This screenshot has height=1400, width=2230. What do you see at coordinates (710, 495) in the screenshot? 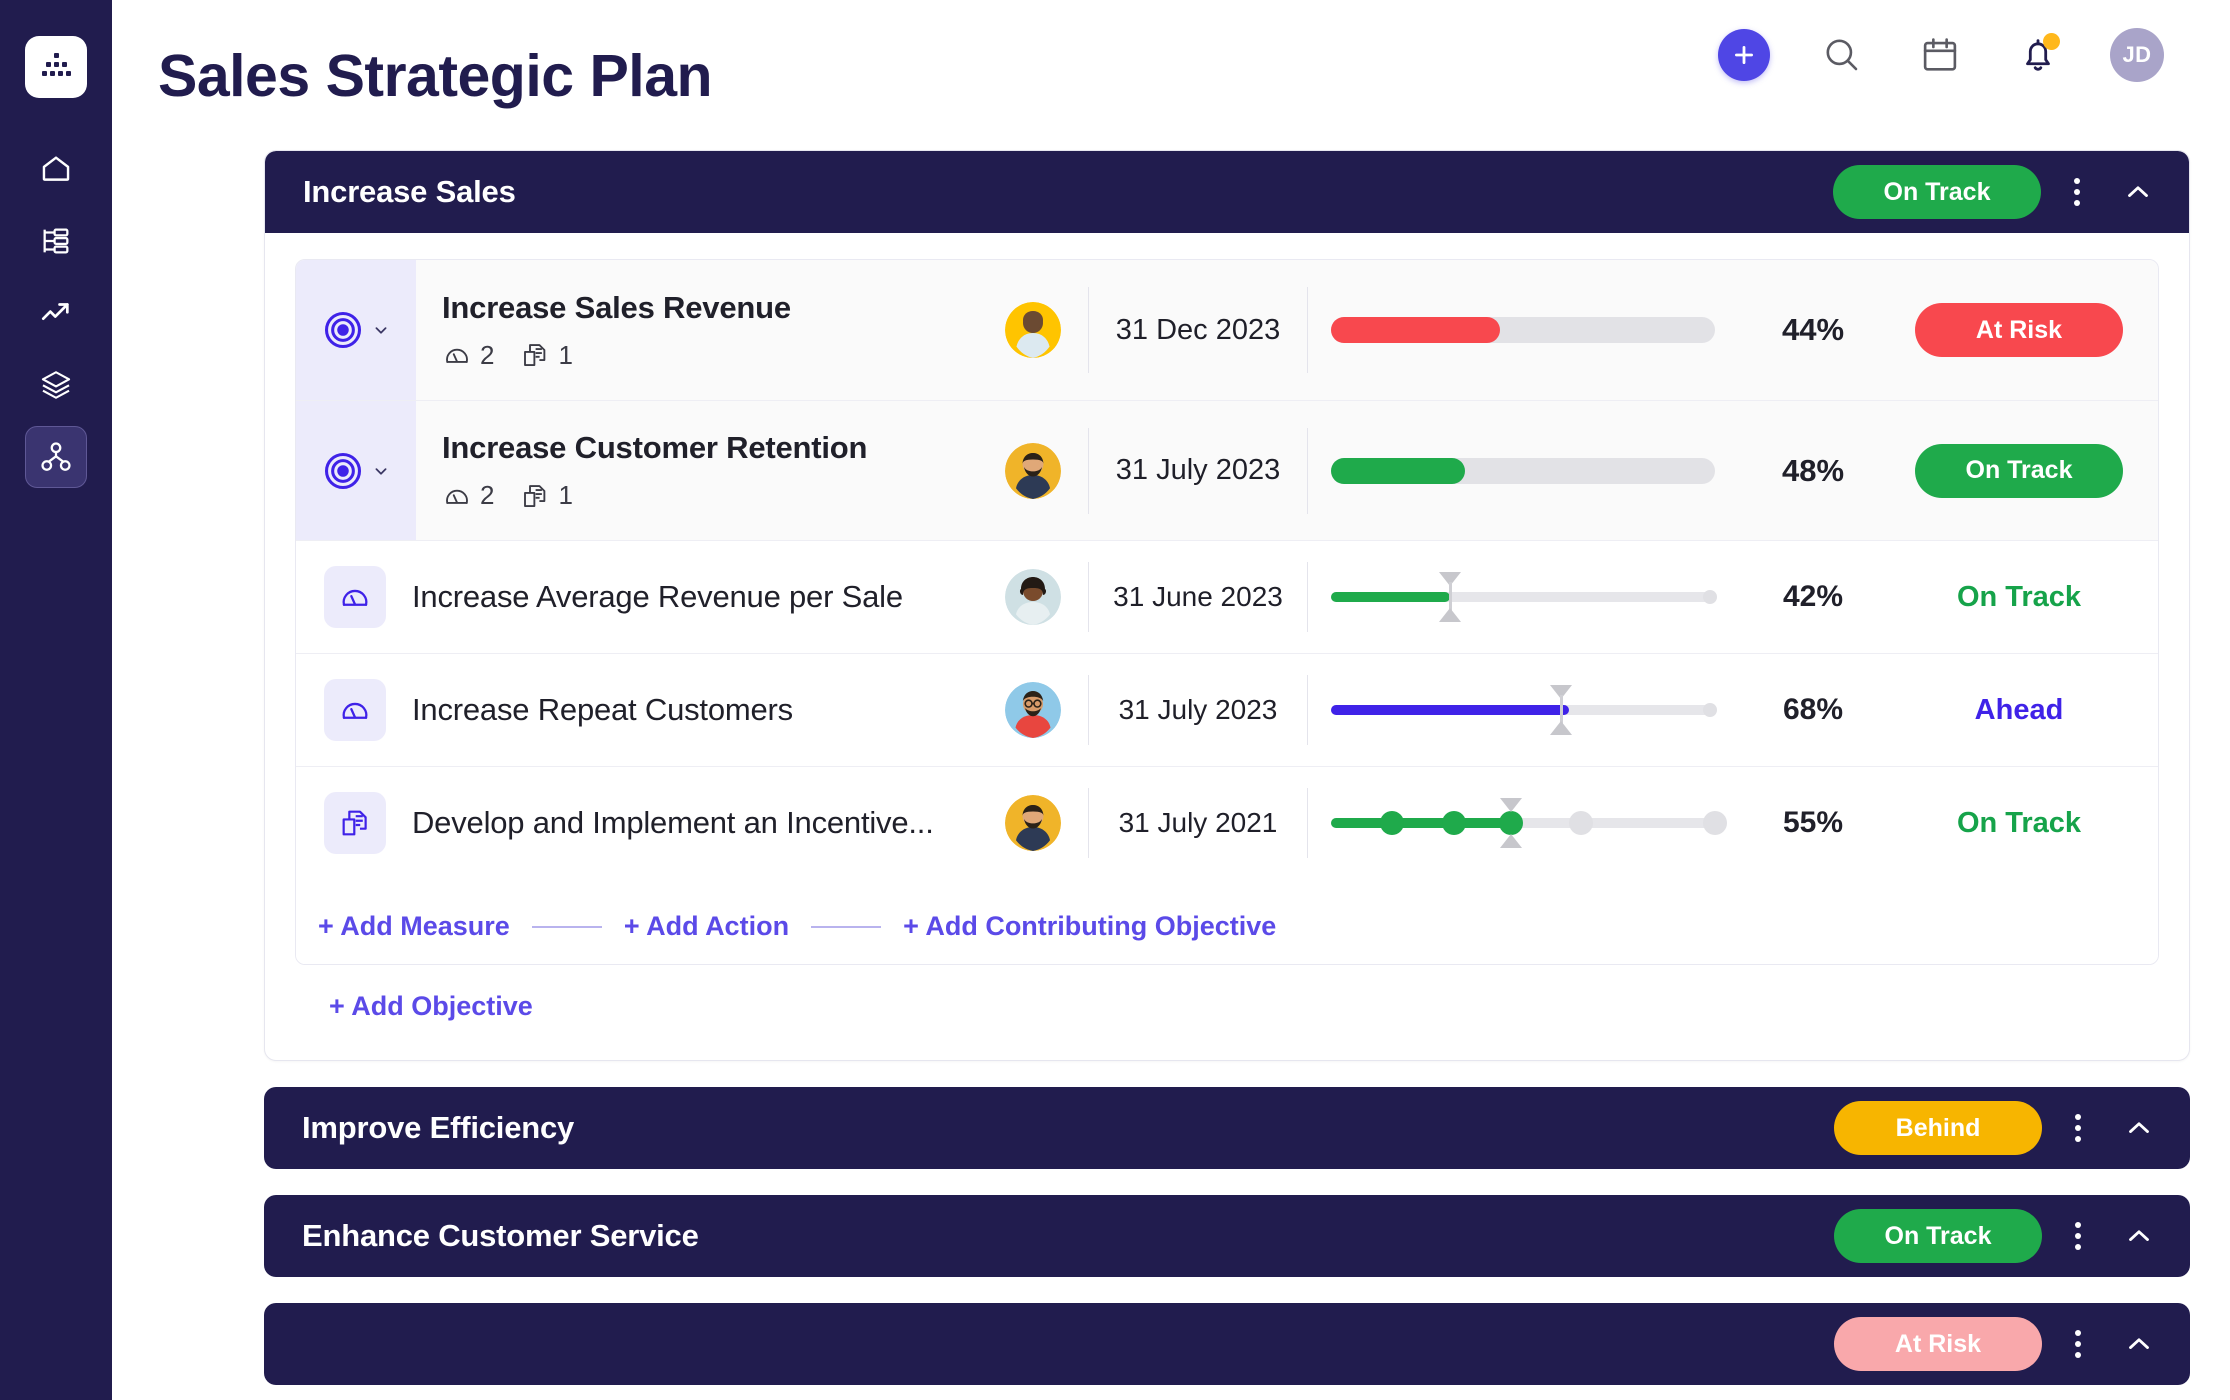
I see `objective-meta: 2 1` at bounding box center [710, 495].